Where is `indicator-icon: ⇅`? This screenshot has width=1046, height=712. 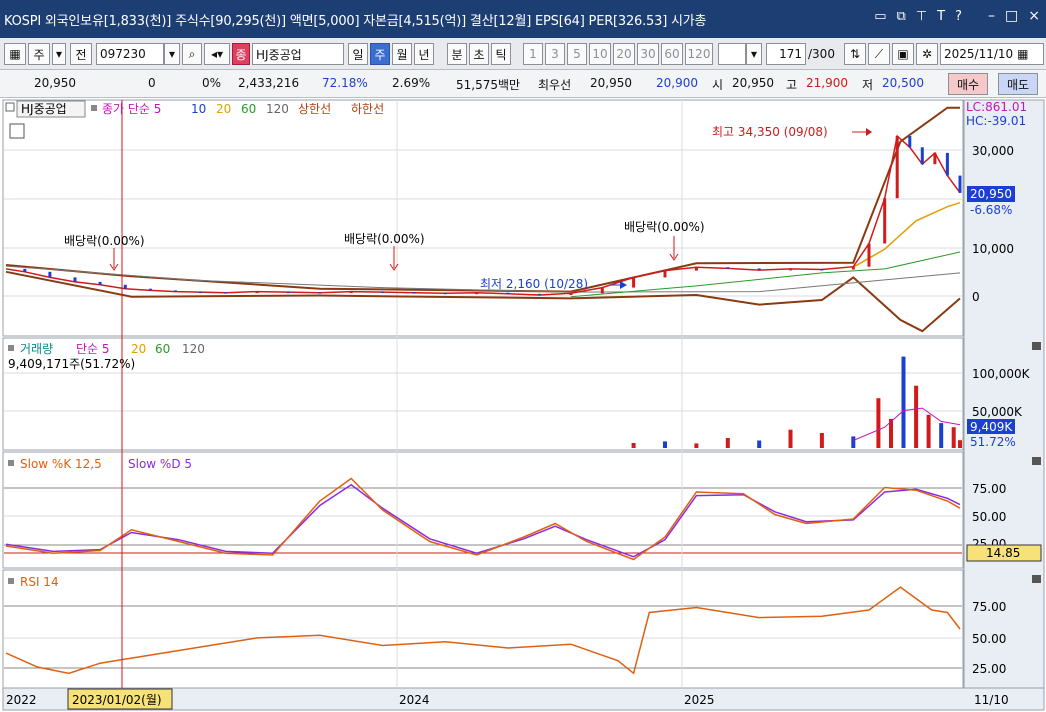
indicator-icon: ⇅ is located at coordinates (855, 54).